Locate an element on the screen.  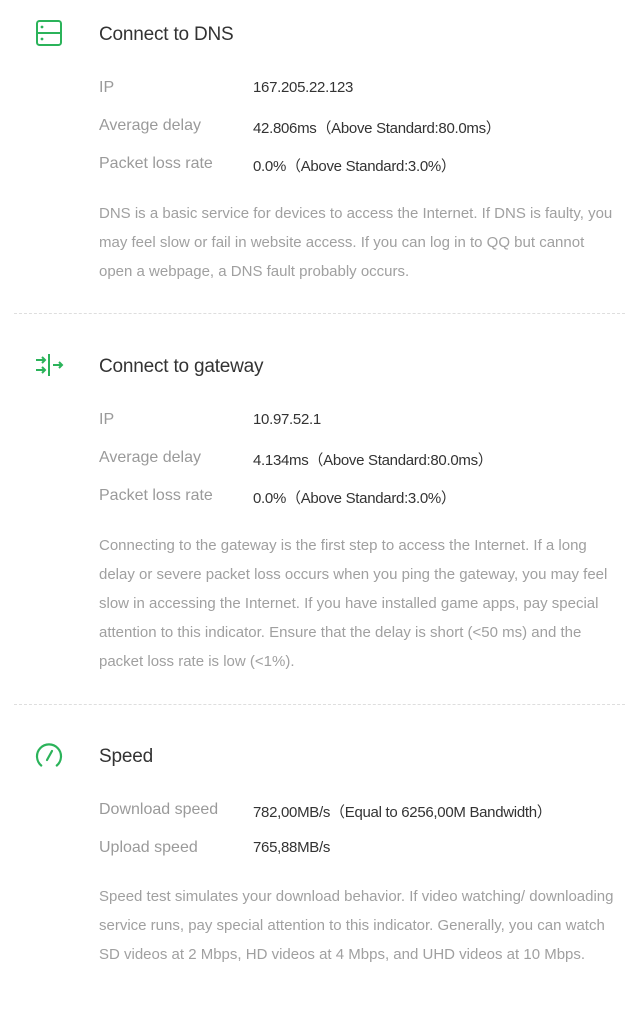
gateway-ip-label: IP is located at coordinates (107, 419).